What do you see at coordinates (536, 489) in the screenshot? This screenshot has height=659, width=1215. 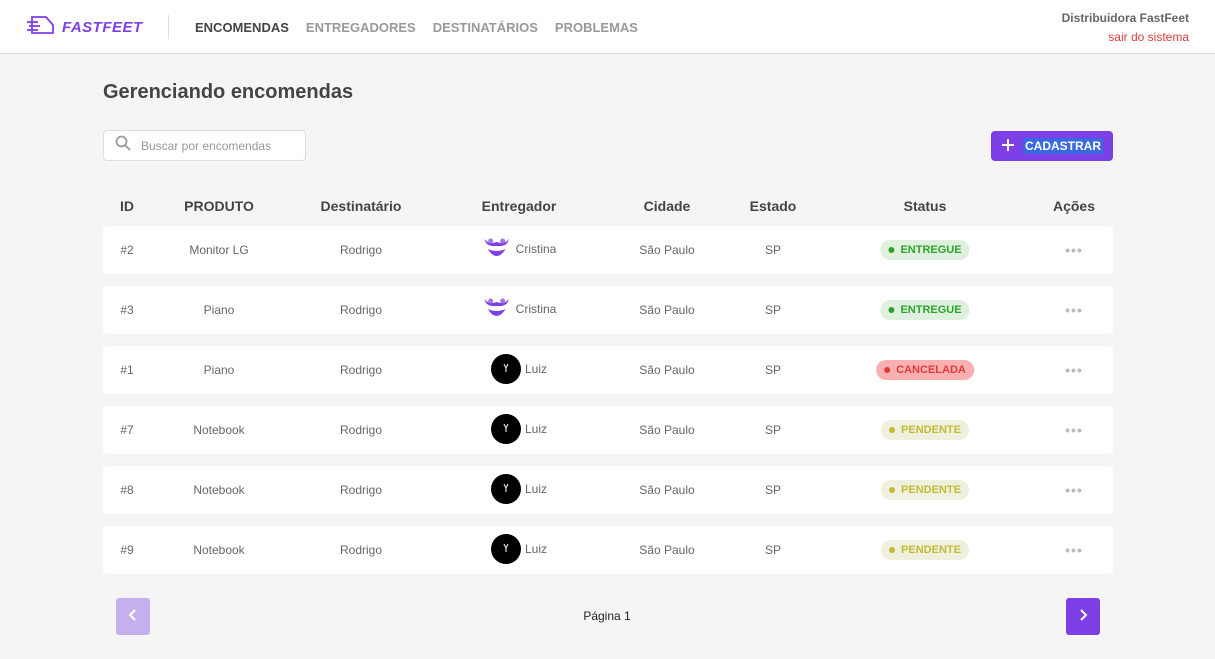 I see `deliveryman-name: Luiz` at bounding box center [536, 489].